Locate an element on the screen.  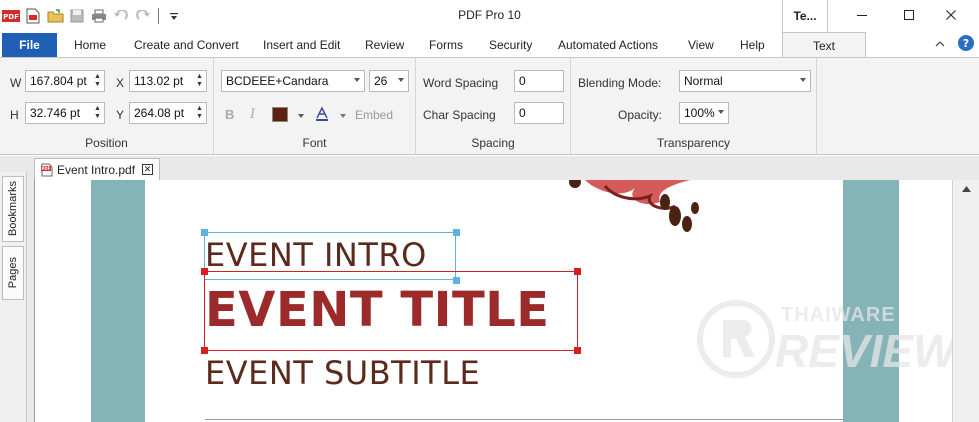
opacity-value: 100% is located at coordinates (699, 113).